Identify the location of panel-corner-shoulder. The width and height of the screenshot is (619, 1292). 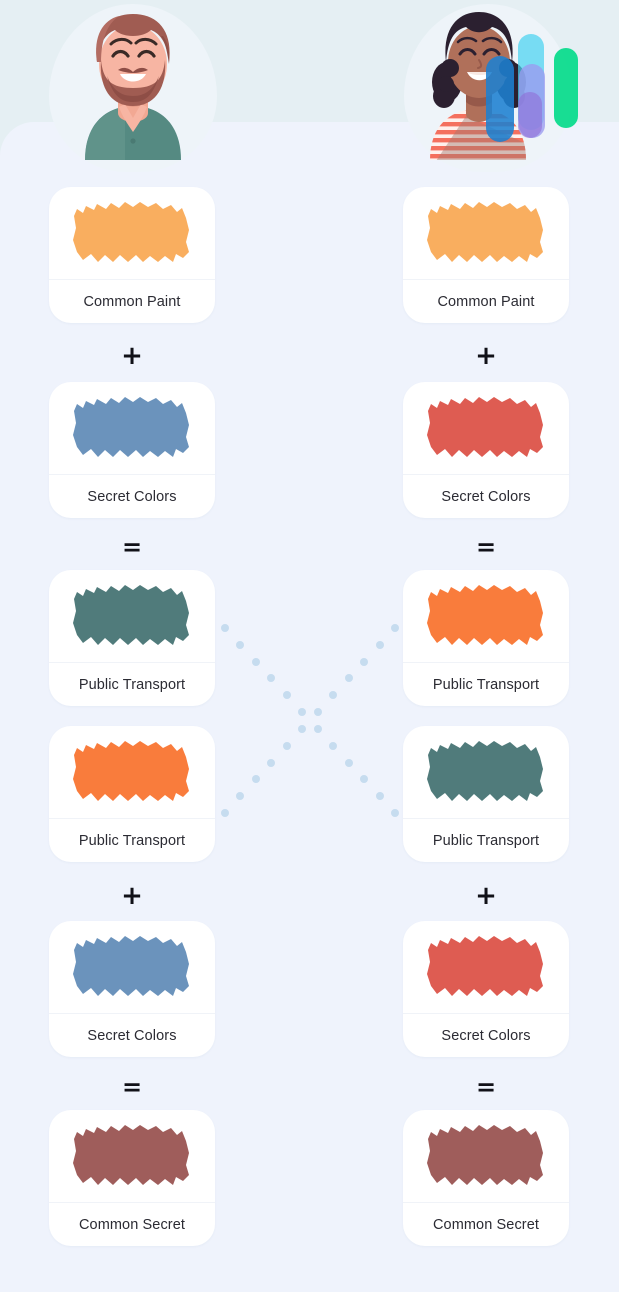
(20, 142).